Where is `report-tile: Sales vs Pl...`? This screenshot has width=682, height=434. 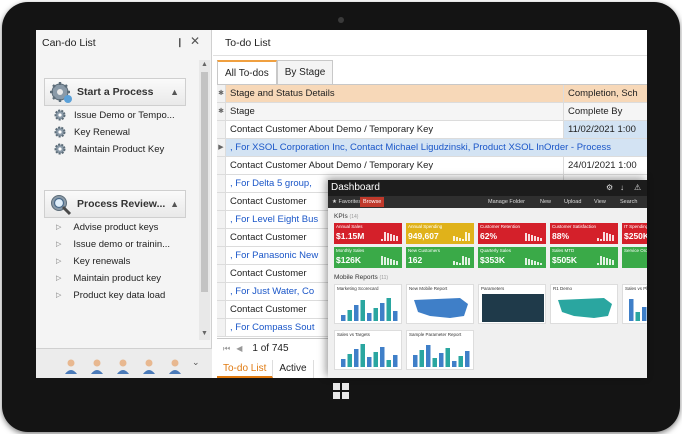
report-tile: Sales vs Pl... is located at coordinates (634, 304).